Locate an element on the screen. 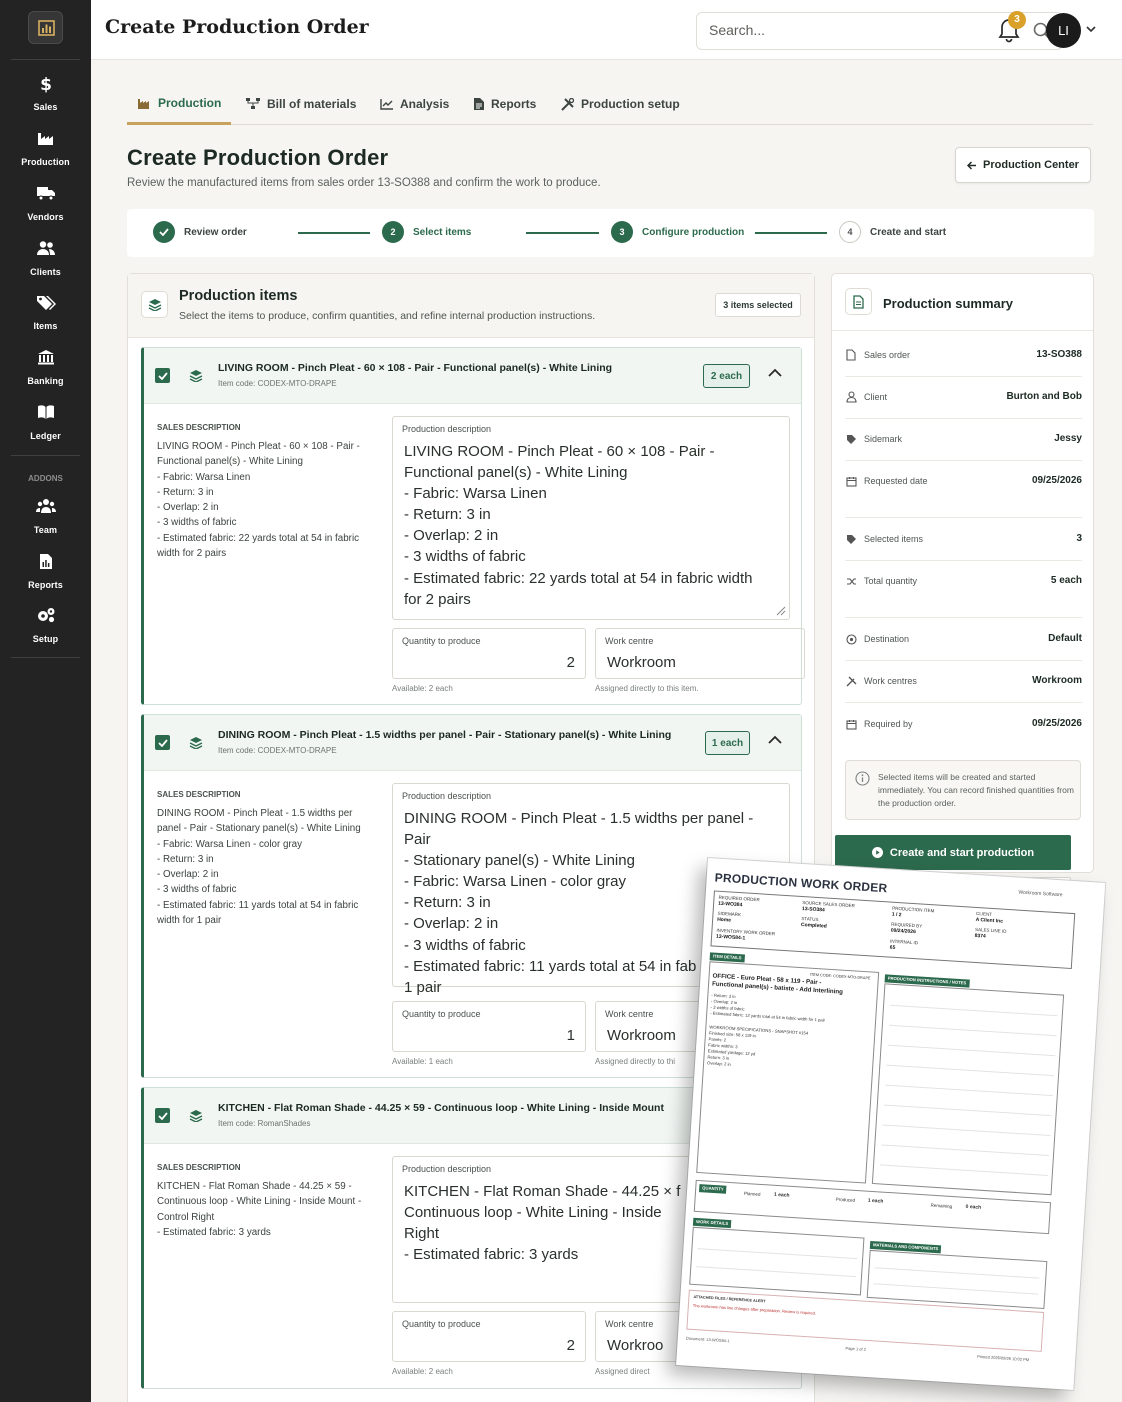  sales-description-label: SALES DESCRIPTION is located at coordinates (199, 1167).